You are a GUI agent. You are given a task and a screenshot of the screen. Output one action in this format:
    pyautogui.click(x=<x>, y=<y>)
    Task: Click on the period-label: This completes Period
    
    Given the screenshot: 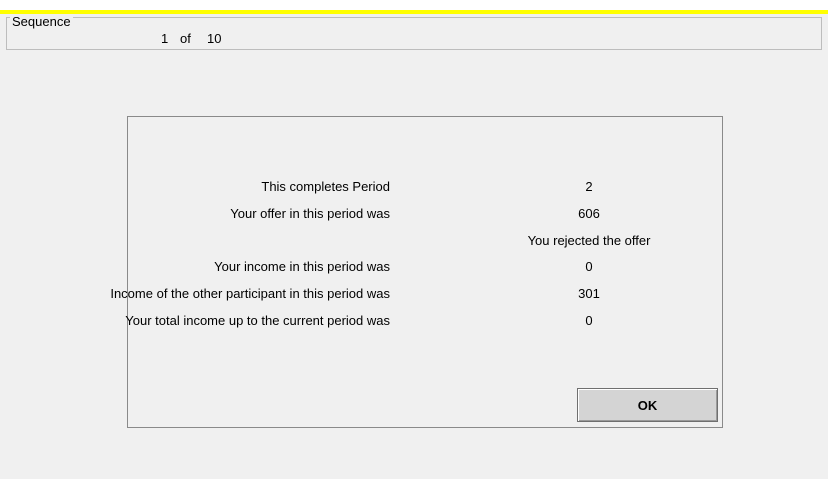 What is the action you would take?
    pyautogui.click(x=325, y=186)
    